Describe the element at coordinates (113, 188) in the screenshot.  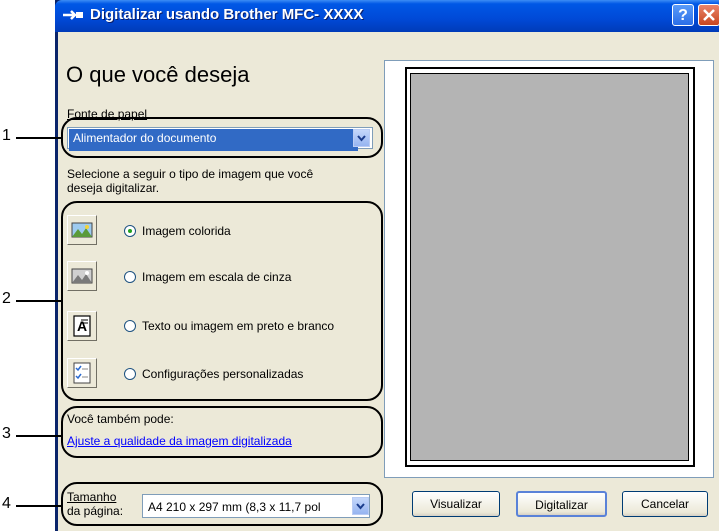
I see `image-type-prompt-2: deseja digitalizar.` at that location.